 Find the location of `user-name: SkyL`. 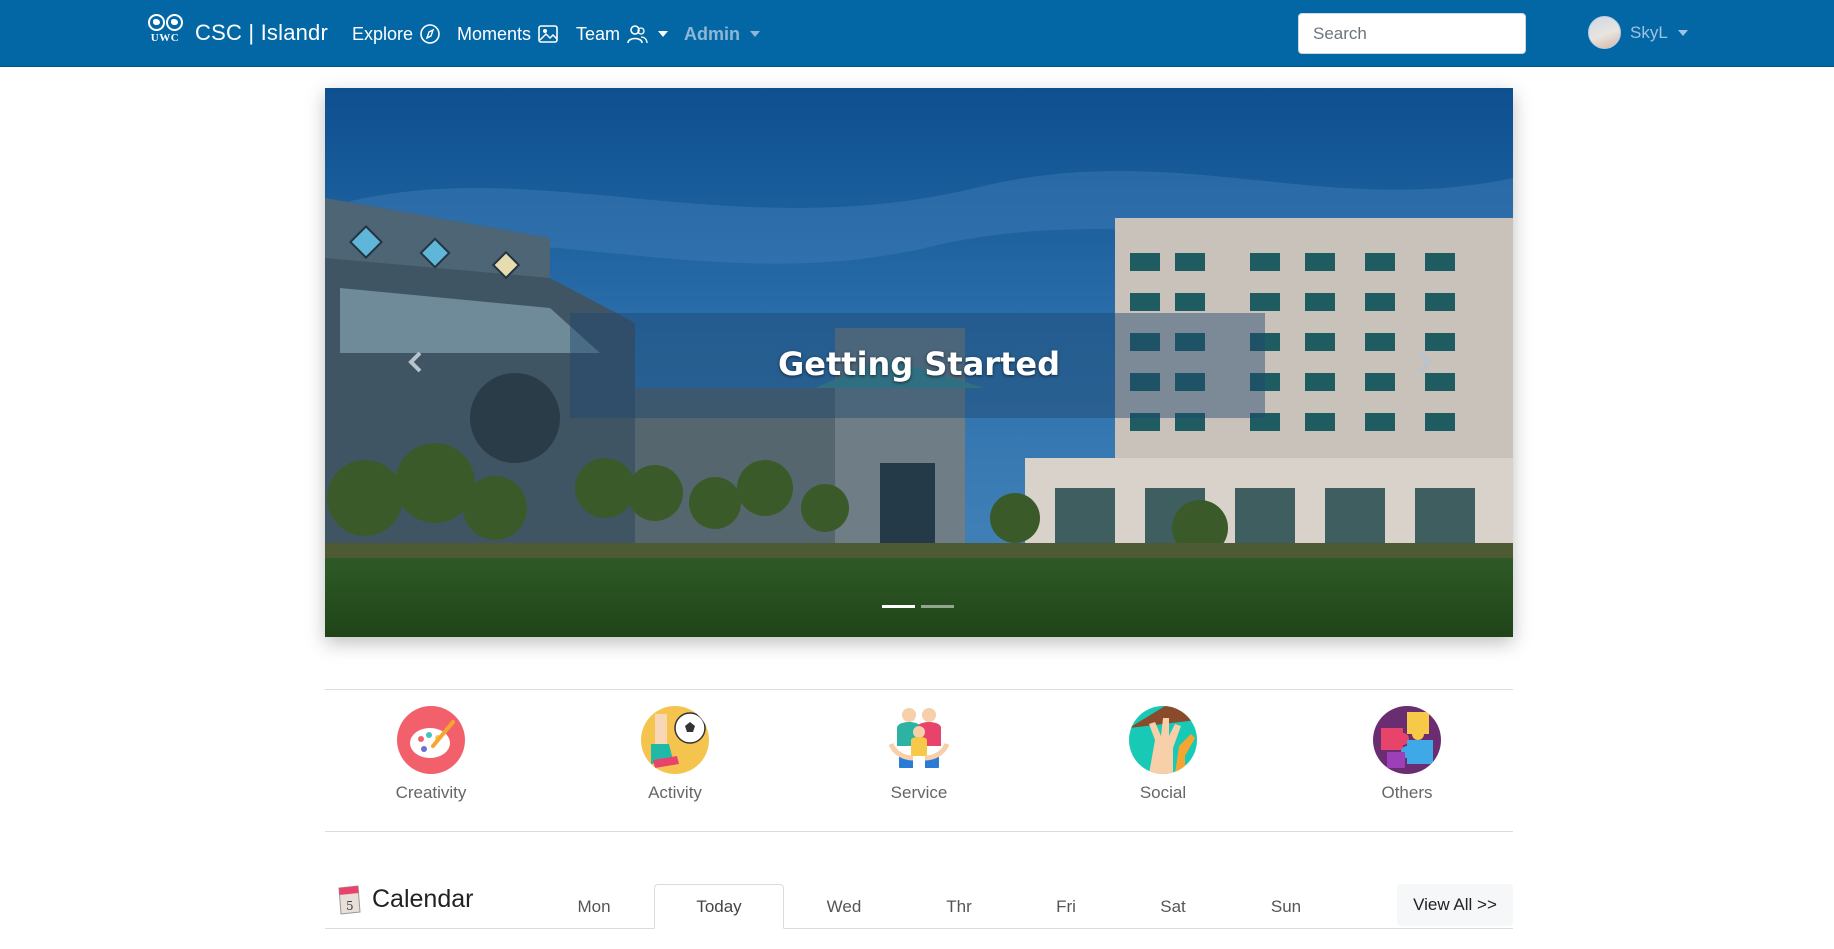

user-name: SkyL is located at coordinates (1649, 32).